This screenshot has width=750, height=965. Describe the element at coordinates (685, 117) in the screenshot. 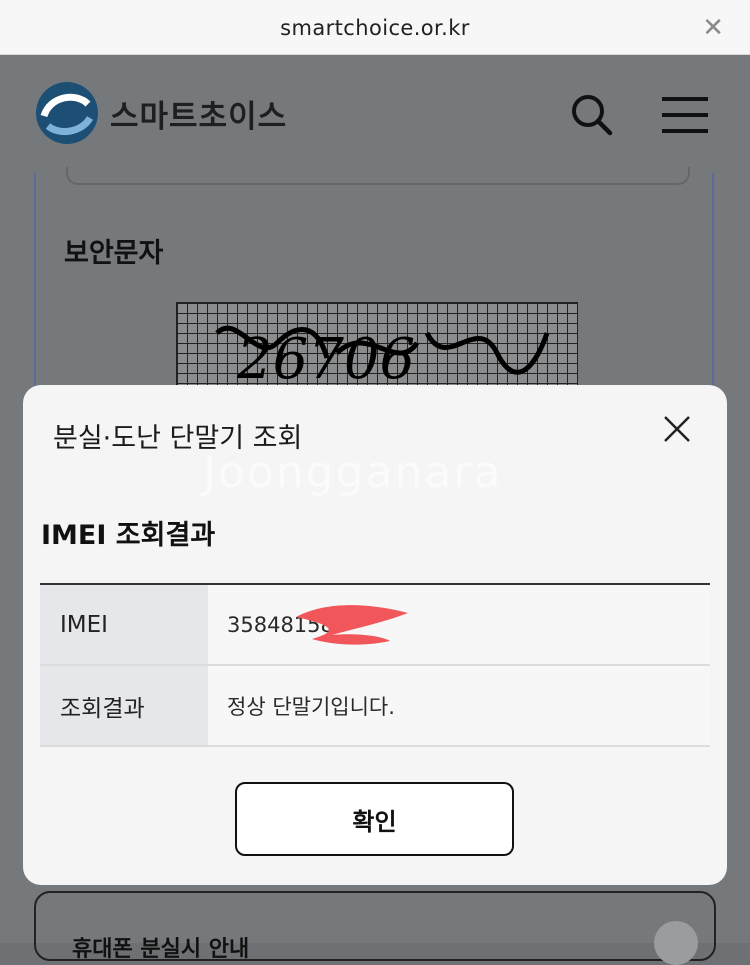

I see `menu-icon` at that location.